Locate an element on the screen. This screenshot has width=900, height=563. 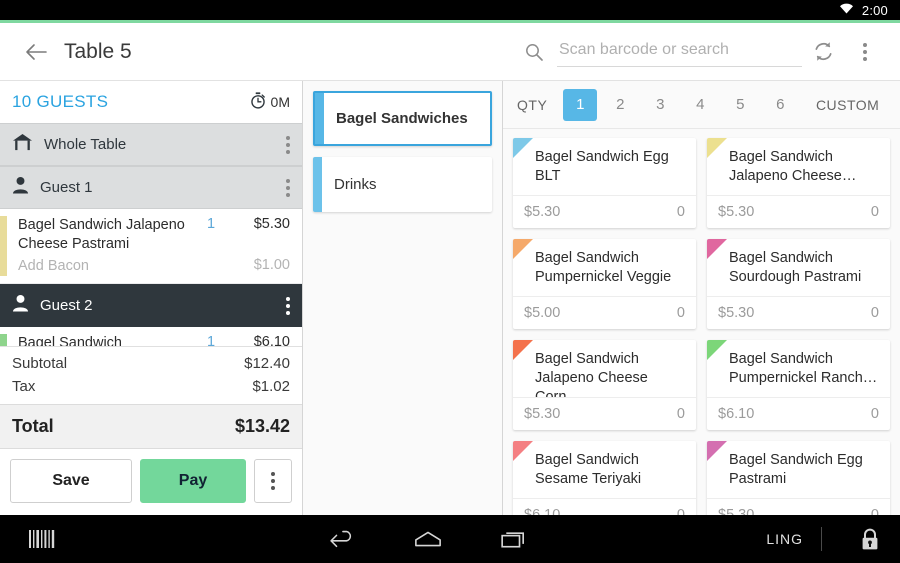
item-name: Bagel Sandwich Pumpernickel is located at coordinates (70, 340).